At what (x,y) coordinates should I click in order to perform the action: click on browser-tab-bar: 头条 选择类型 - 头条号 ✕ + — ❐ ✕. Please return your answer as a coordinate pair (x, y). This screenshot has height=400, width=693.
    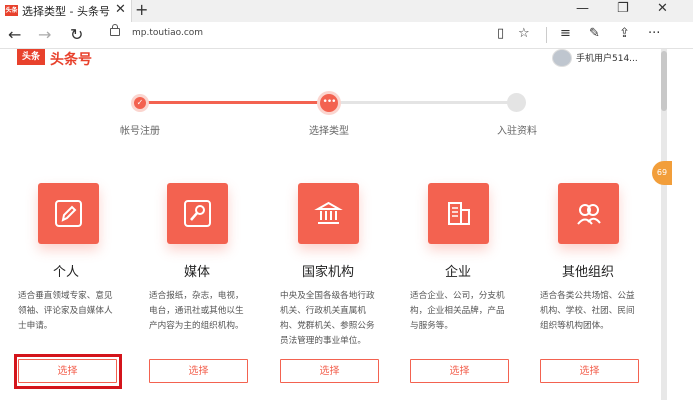
    Looking at the image, I should click on (346, 11).